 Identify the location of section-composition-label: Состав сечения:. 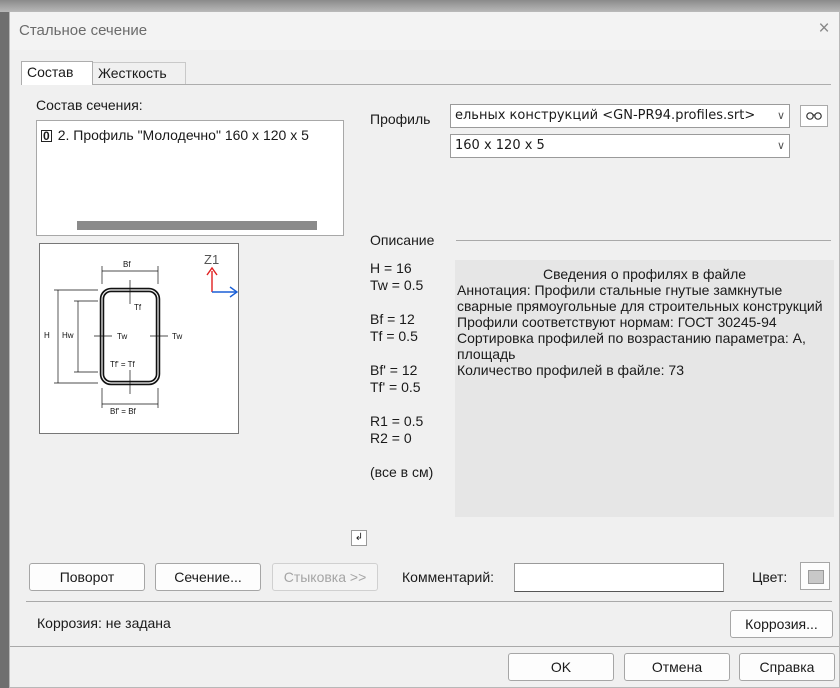
(89, 105).